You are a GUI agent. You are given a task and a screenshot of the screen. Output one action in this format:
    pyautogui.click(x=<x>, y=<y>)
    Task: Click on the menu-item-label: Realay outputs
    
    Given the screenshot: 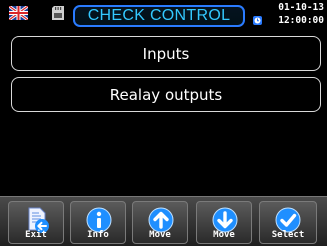 What is the action you would take?
    pyautogui.click(x=166, y=94)
    